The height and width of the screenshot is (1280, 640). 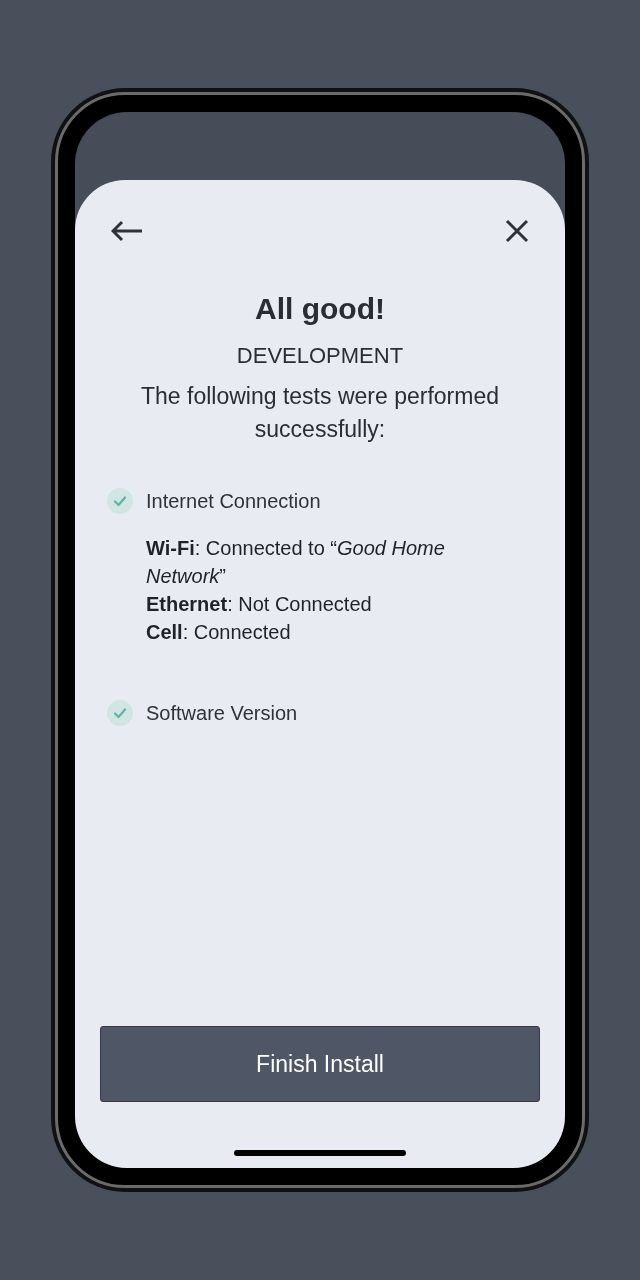 I want to click on test-label: Software Version, so click(x=222, y=713).